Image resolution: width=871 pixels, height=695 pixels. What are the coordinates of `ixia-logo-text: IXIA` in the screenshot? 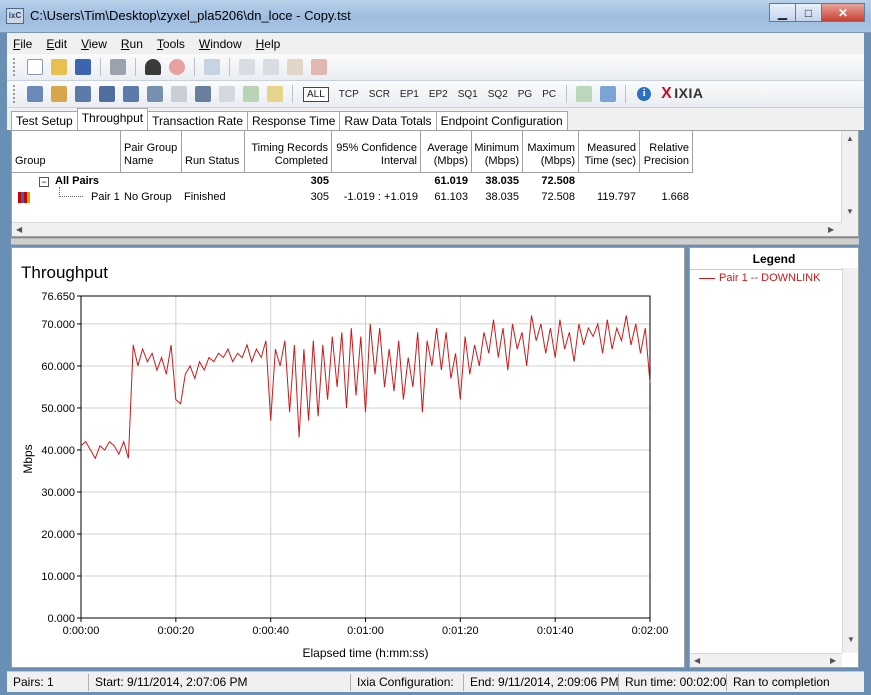 It's located at (689, 93).